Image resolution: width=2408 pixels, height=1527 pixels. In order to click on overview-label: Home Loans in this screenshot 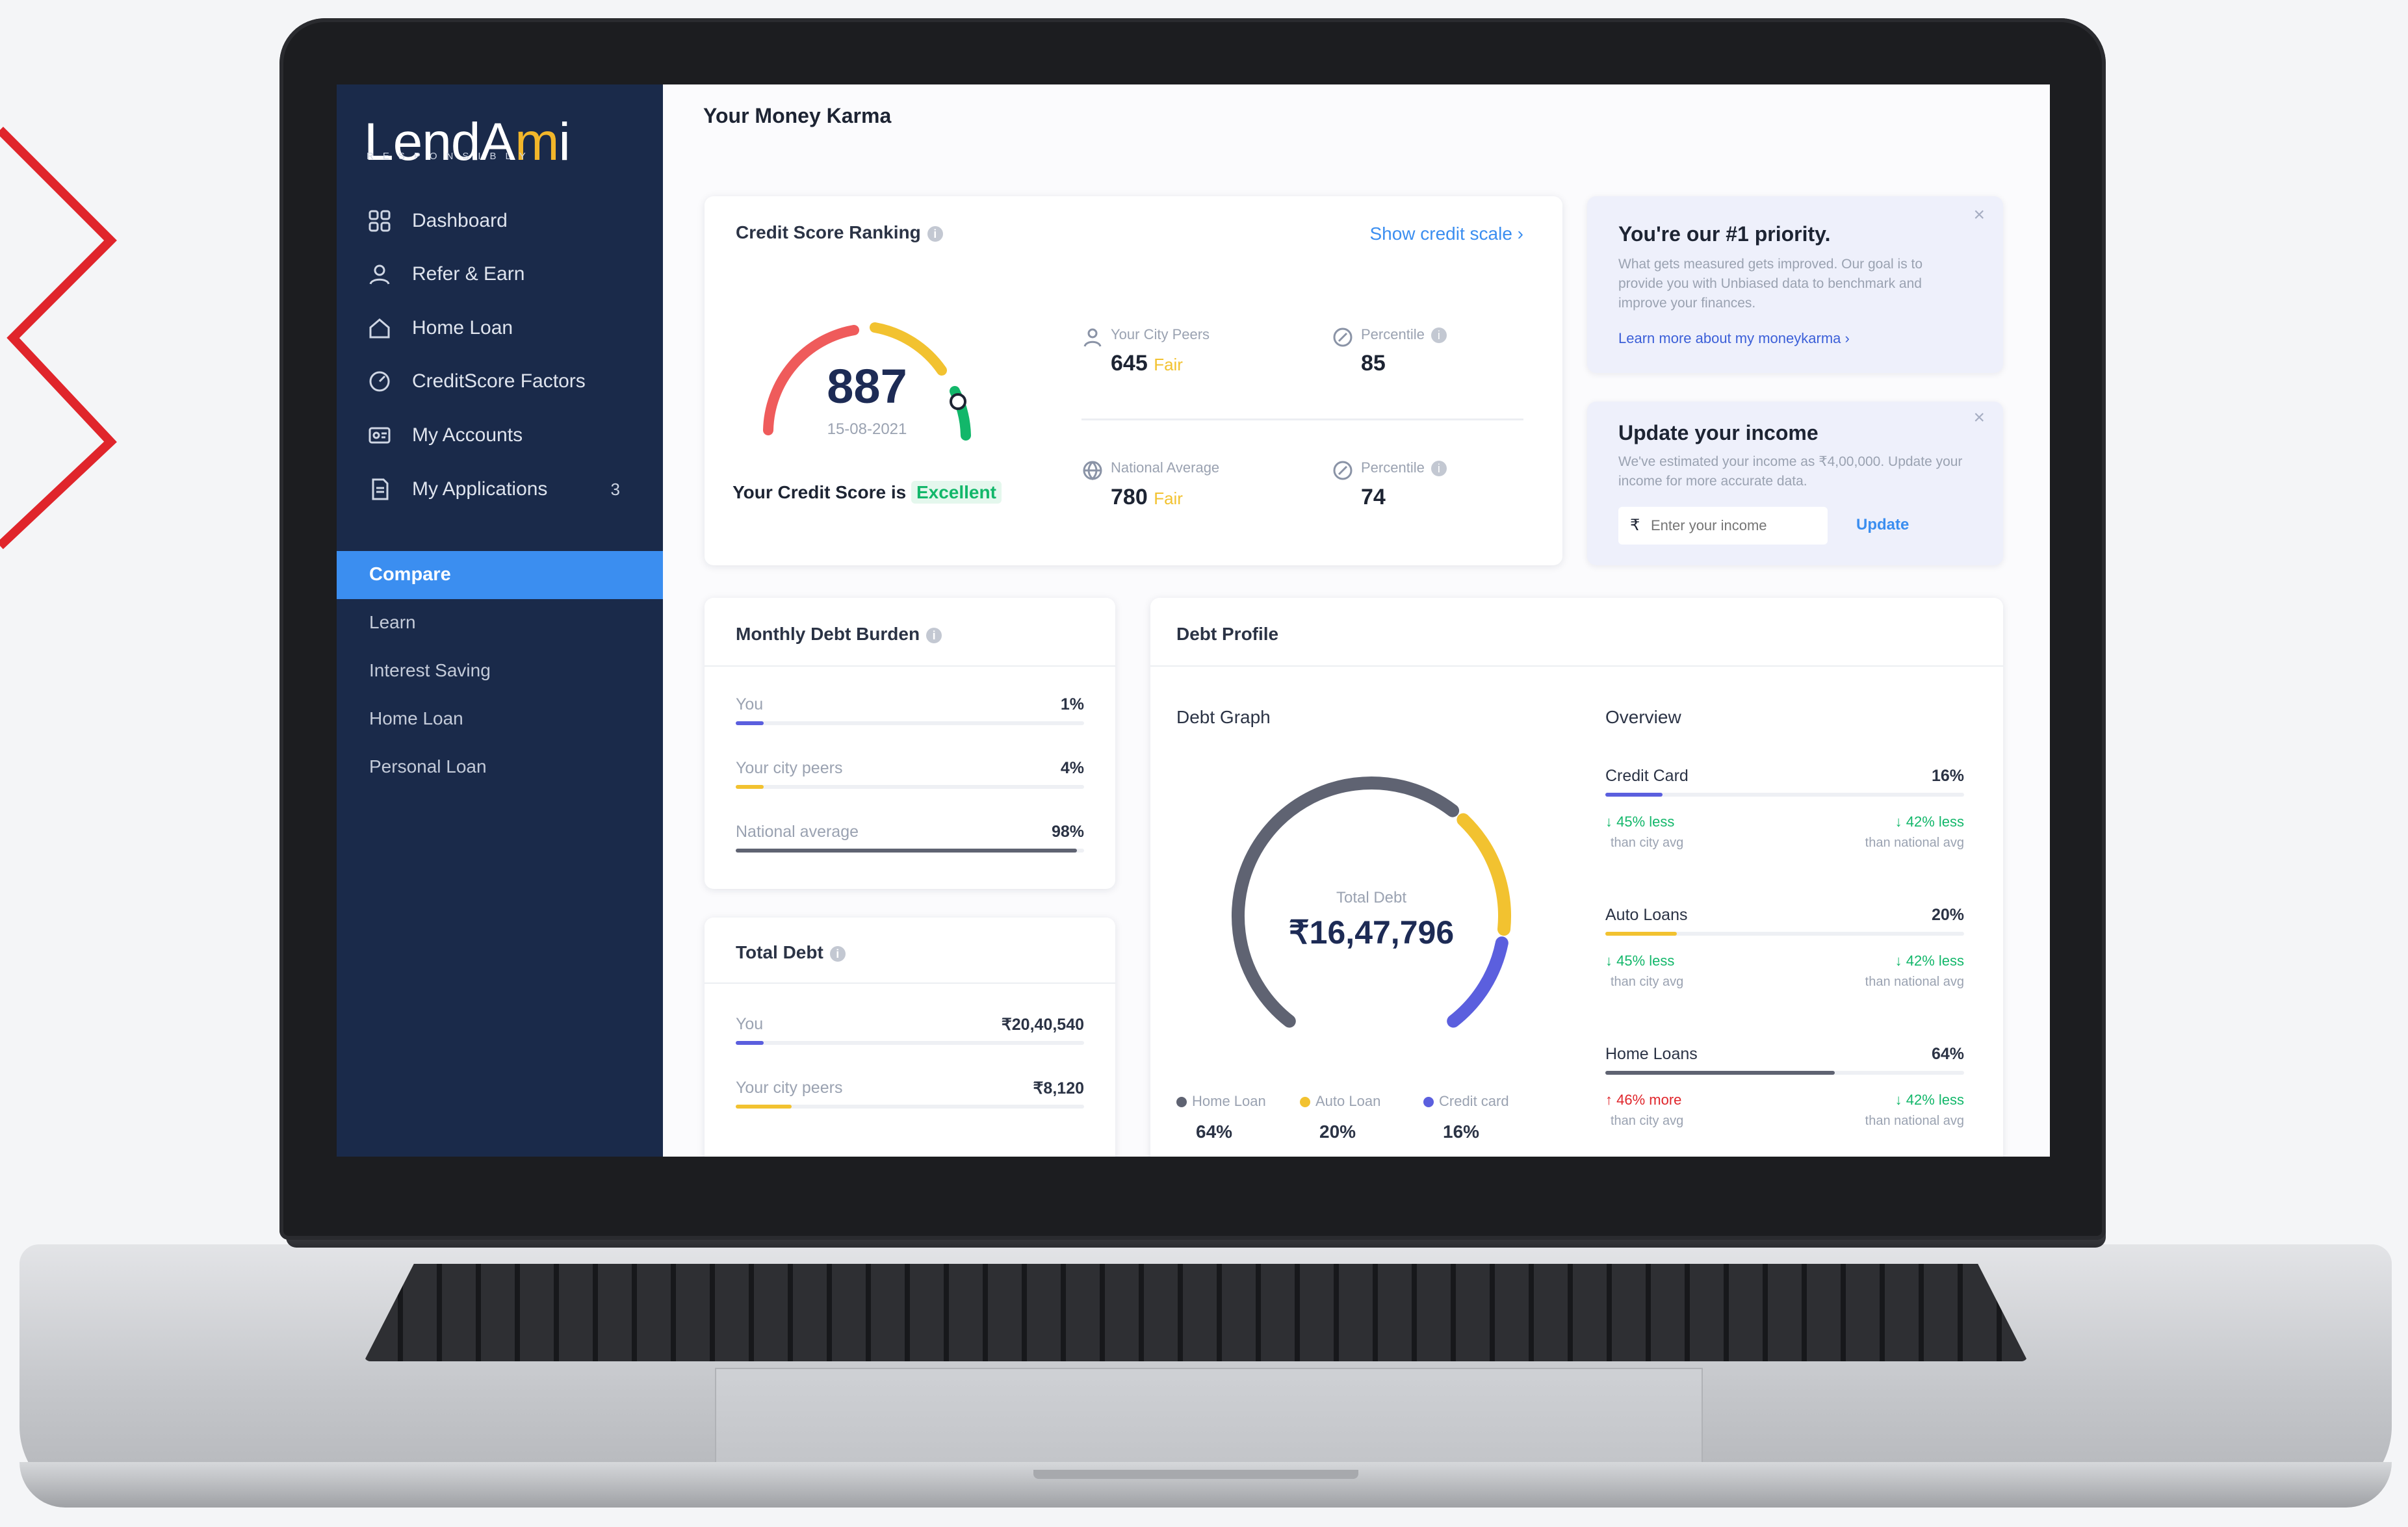, I will do `click(1652, 1054)`.